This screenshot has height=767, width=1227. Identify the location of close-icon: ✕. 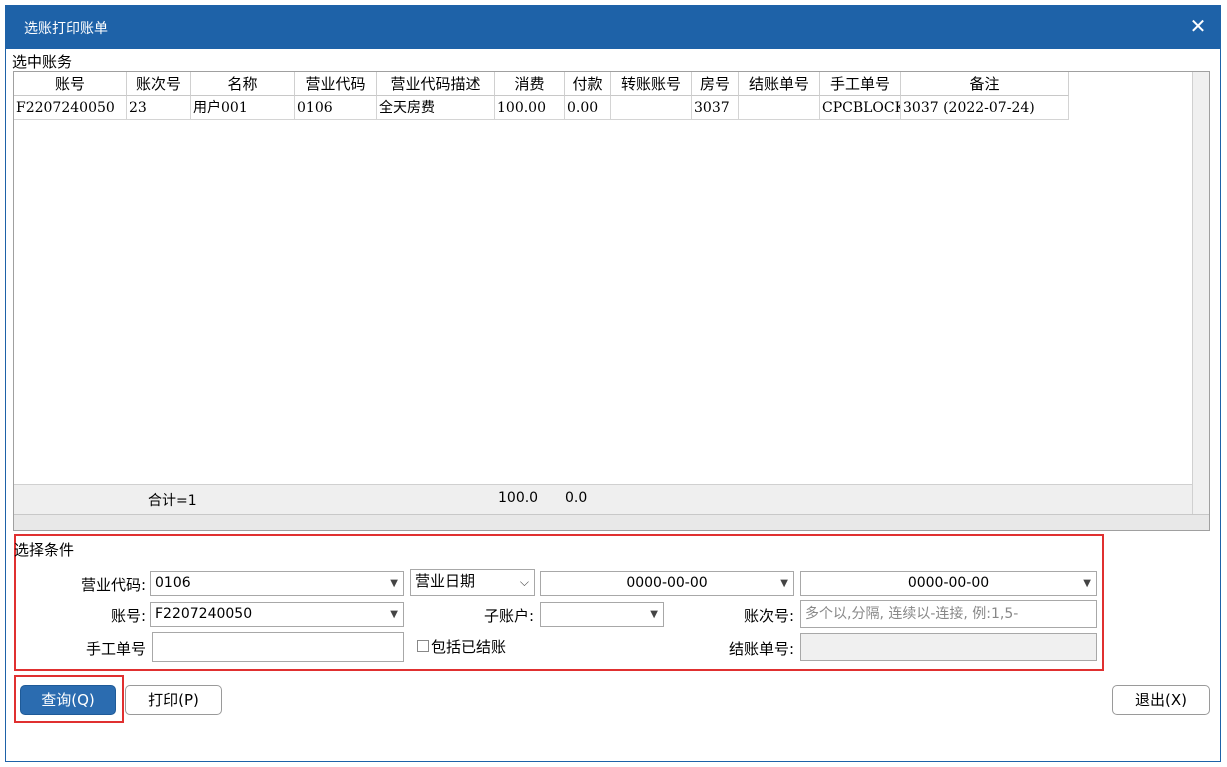
(1198, 26).